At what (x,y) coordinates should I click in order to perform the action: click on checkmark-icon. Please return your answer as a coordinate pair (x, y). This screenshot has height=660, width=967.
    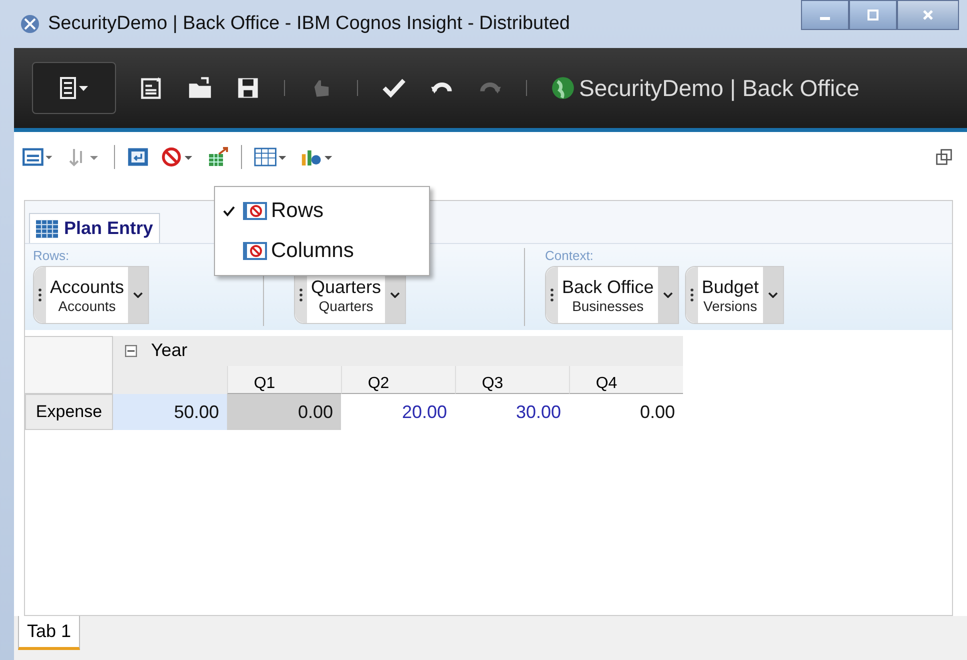
    Looking at the image, I should click on (394, 88).